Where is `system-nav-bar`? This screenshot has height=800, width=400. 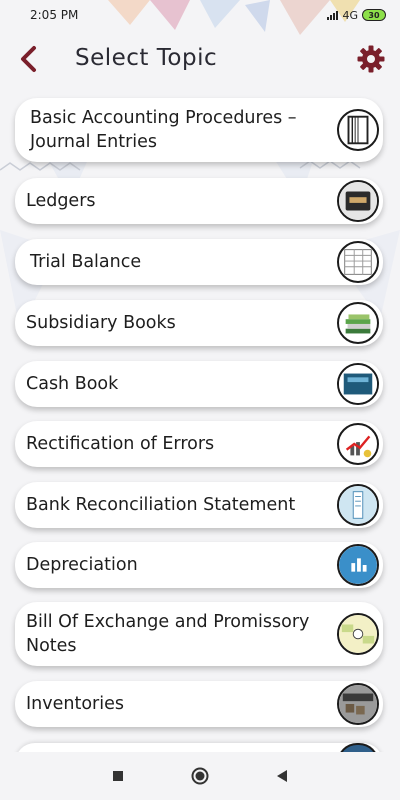 system-nav-bar is located at coordinates (200, 776).